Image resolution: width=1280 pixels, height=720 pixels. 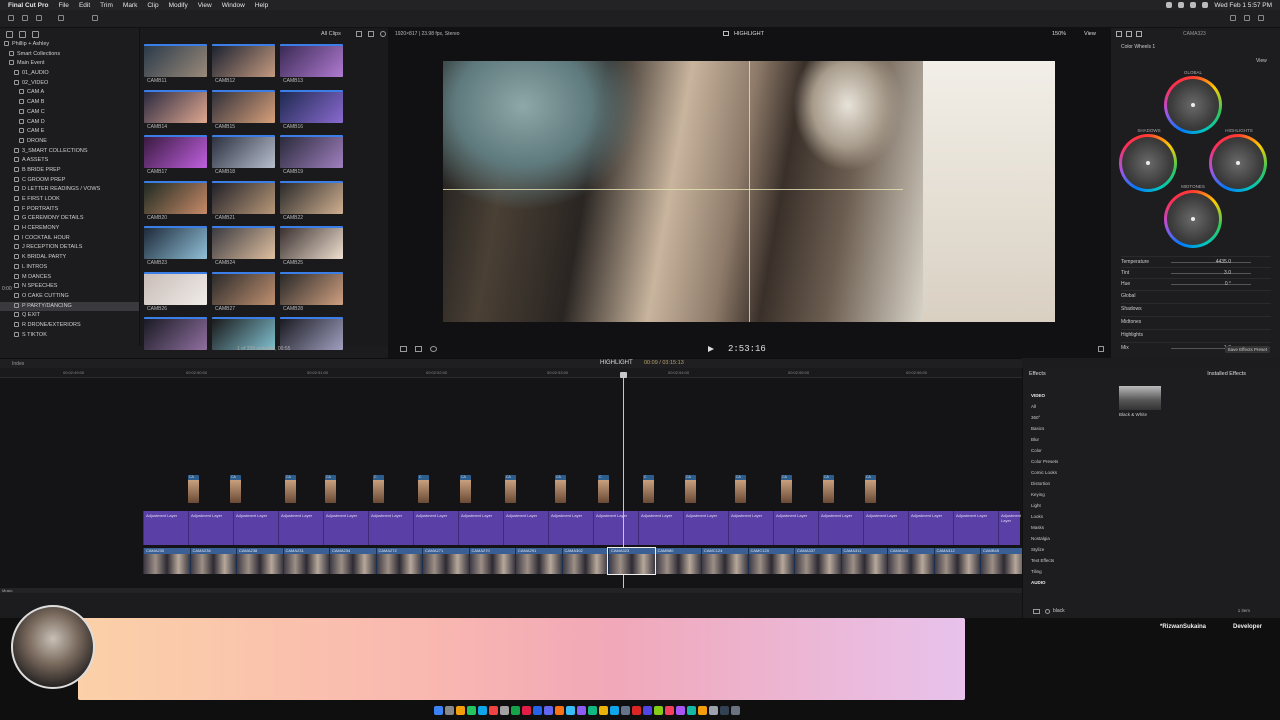 What do you see at coordinates (175, 112) in the screenshot?
I see `clip-tile: CAMB14` at bounding box center [175, 112].